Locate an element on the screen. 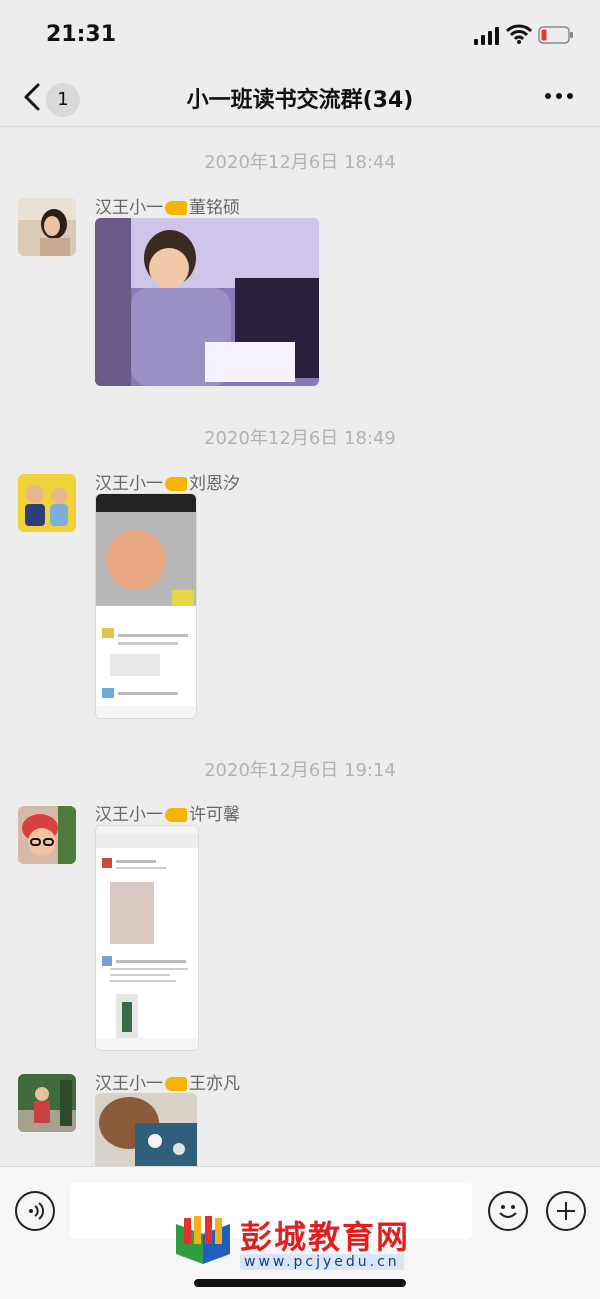  book-logo-icon is located at coordinates (203, 1240).